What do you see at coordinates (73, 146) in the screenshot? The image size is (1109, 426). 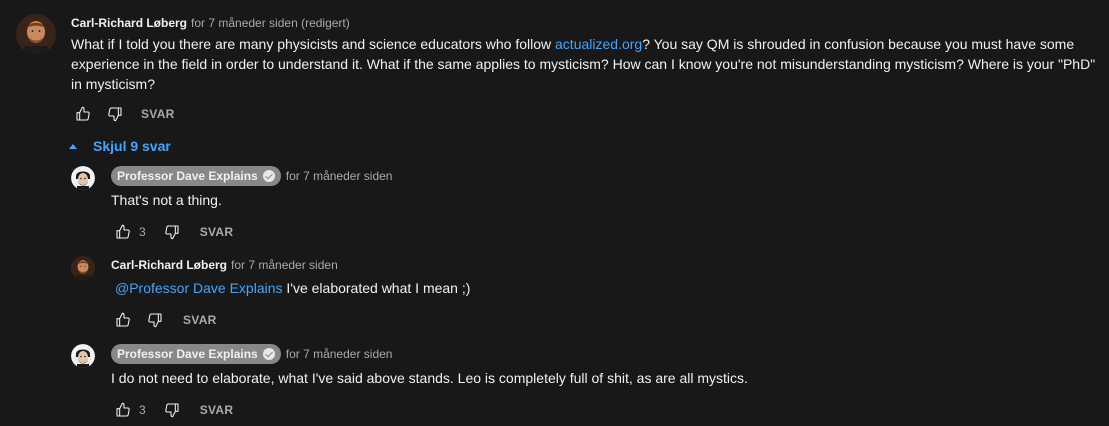 I see `caret-up-icon` at bounding box center [73, 146].